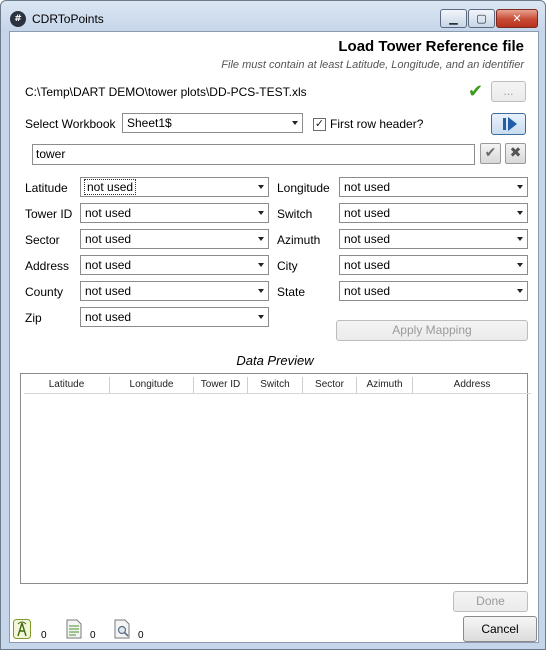 This screenshot has height=650, width=546. Describe the element at coordinates (221, 385) in the screenshot. I see `column-header-tower-id: Tower ID` at that location.